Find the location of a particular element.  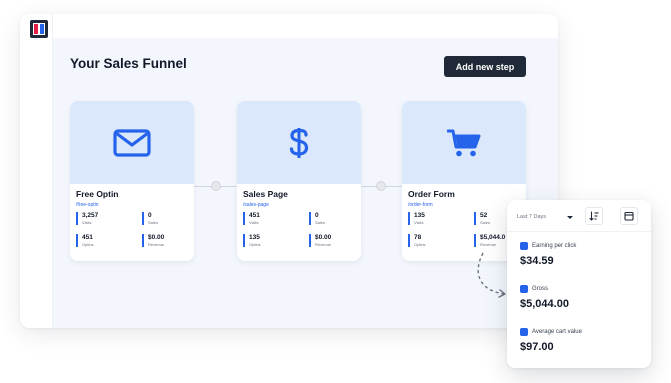

add-new-step-button: Add new step is located at coordinates (485, 66).